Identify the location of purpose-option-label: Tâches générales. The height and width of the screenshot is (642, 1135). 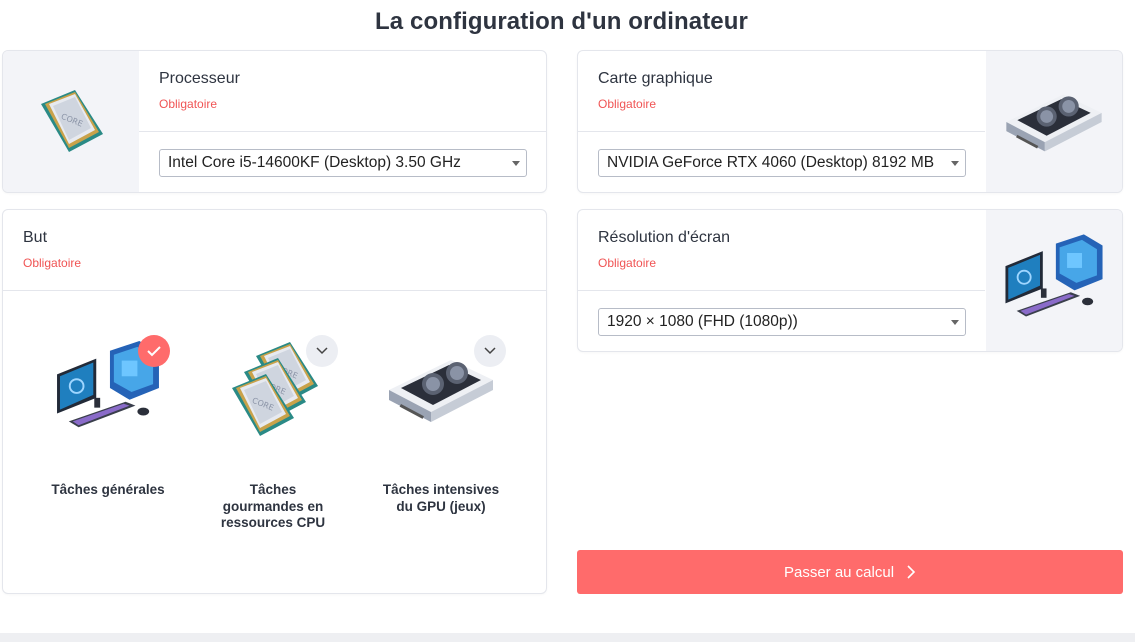
(108, 489).